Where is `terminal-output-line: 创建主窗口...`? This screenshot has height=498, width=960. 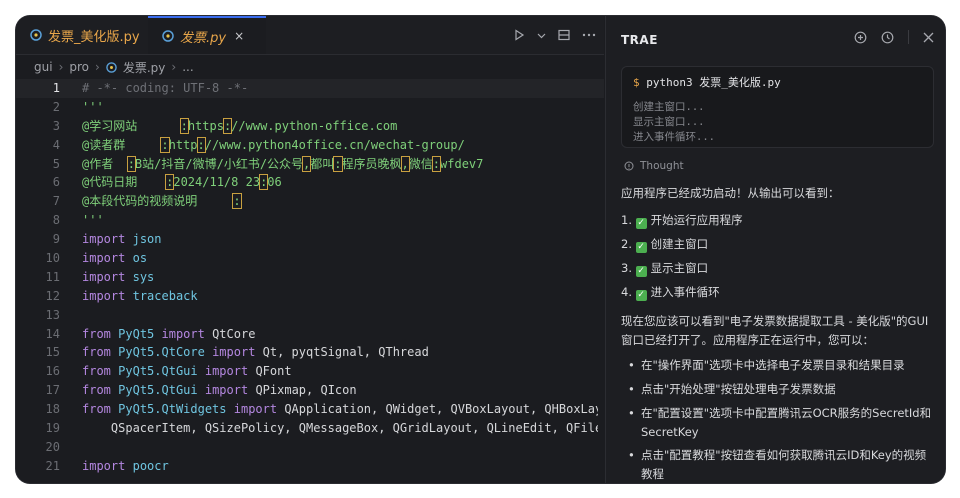
terminal-output-line: 创建主窗口... is located at coordinates (669, 107).